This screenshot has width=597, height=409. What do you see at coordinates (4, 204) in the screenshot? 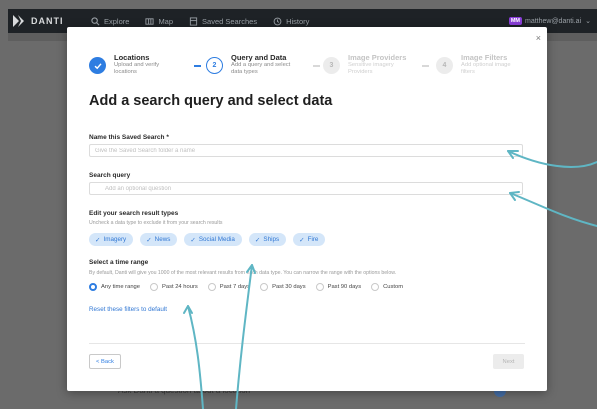
I see `page-edge` at bounding box center [4, 204].